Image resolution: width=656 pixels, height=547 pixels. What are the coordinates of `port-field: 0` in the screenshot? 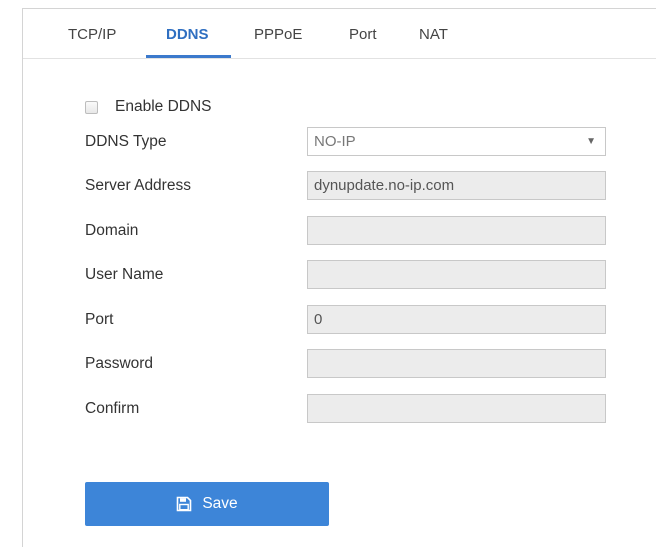 It's located at (456, 319).